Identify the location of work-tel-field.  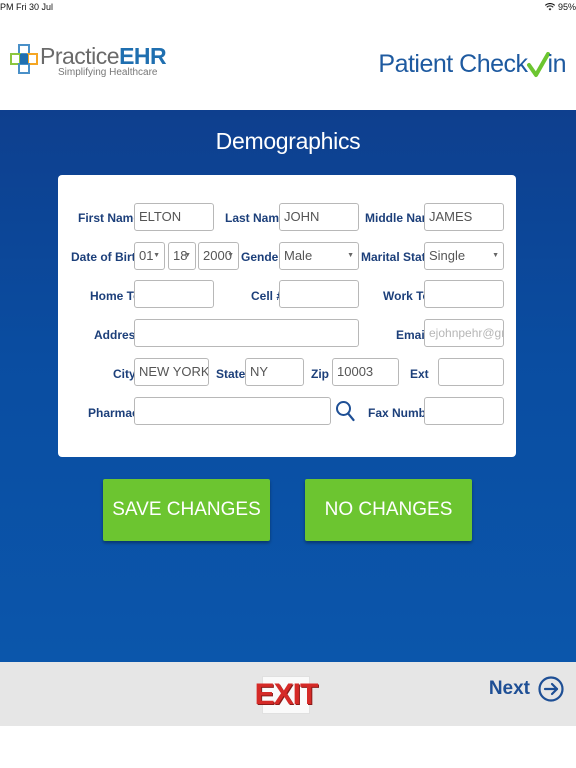
(464, 294).